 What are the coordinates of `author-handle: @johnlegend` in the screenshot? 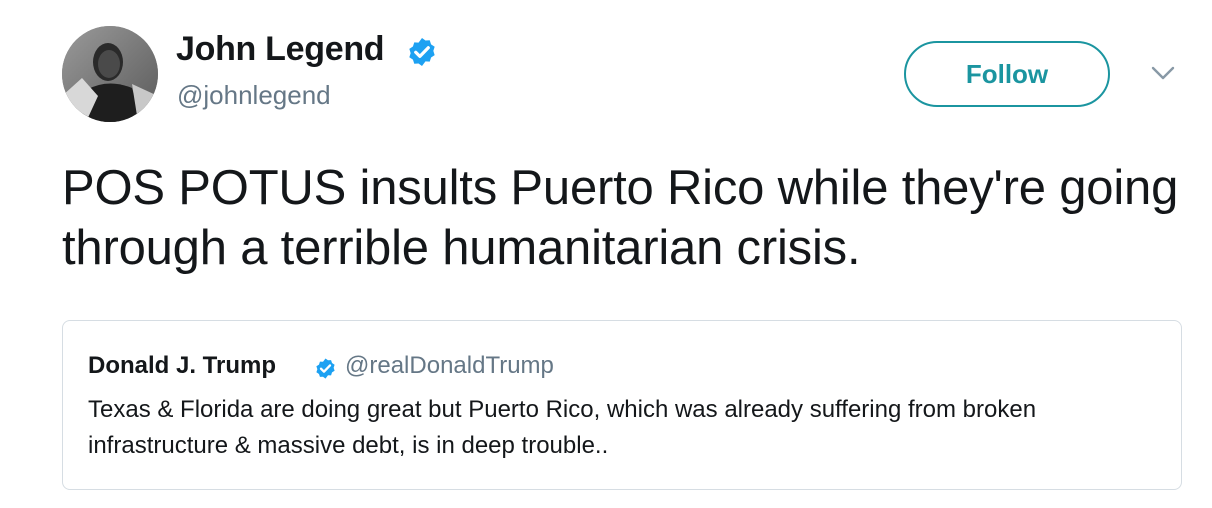 It's located at (254, 95).